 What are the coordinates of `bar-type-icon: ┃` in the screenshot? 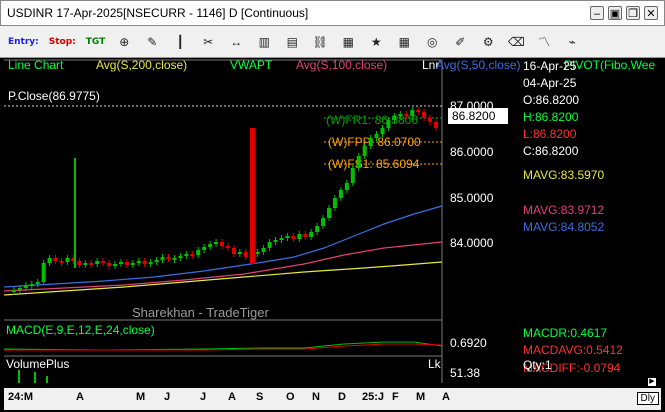 It's located at (180, 42).